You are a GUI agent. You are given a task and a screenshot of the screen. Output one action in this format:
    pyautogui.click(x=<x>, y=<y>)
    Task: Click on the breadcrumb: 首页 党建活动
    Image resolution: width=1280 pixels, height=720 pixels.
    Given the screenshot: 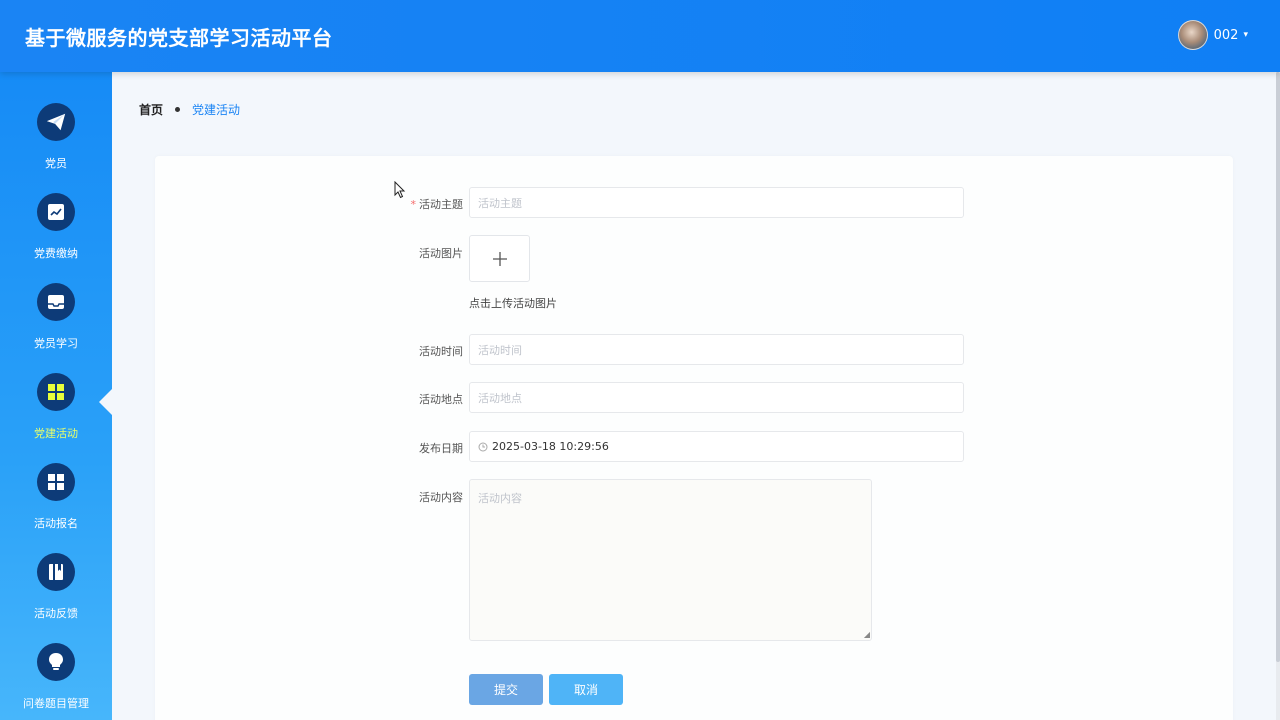 What is the action you would take?
    pyautogui.click(x=189, y=109)
    